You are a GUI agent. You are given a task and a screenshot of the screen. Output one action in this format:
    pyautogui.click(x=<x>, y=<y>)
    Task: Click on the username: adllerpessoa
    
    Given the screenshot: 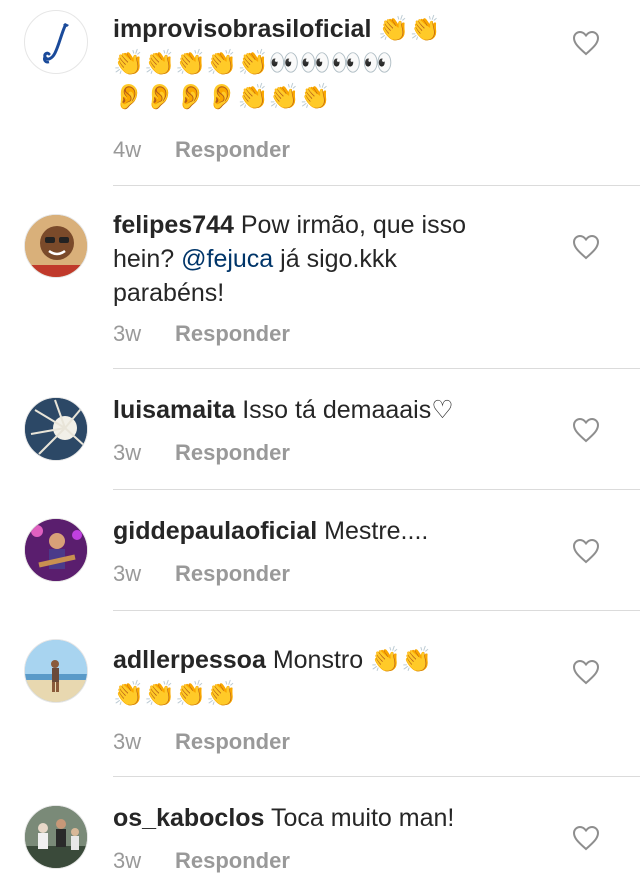 What is the action you would take?
    pyautogui.click(x=189, y=660)
    